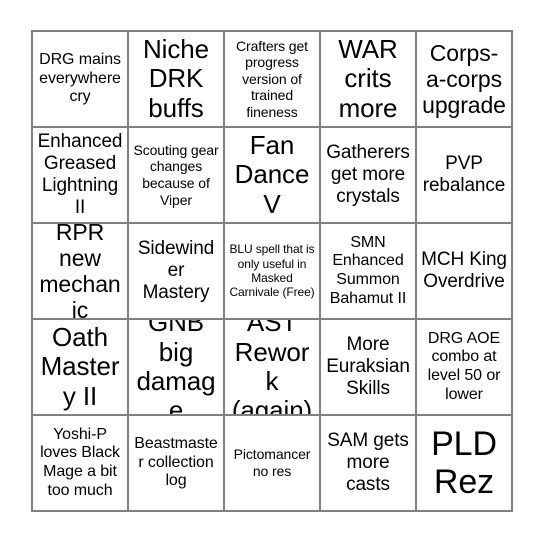 The height and width of the screenshot is (544, 544). I want to click on bingo-cell-label: Fan Dance V, so click(272, 174).